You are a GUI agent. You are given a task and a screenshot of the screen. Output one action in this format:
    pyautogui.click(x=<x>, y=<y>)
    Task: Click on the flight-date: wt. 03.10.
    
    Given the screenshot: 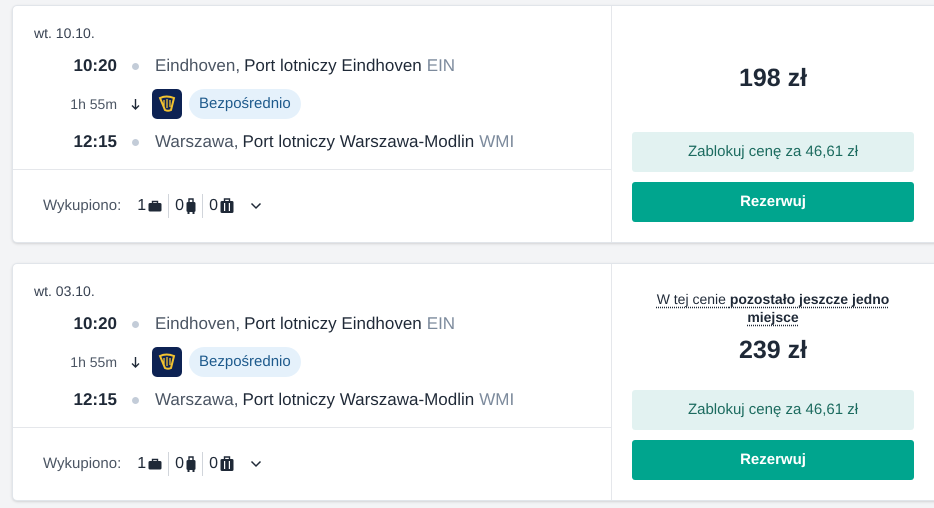 What is the action you would take?
    pyautogui.click(x=65, y=291)
    